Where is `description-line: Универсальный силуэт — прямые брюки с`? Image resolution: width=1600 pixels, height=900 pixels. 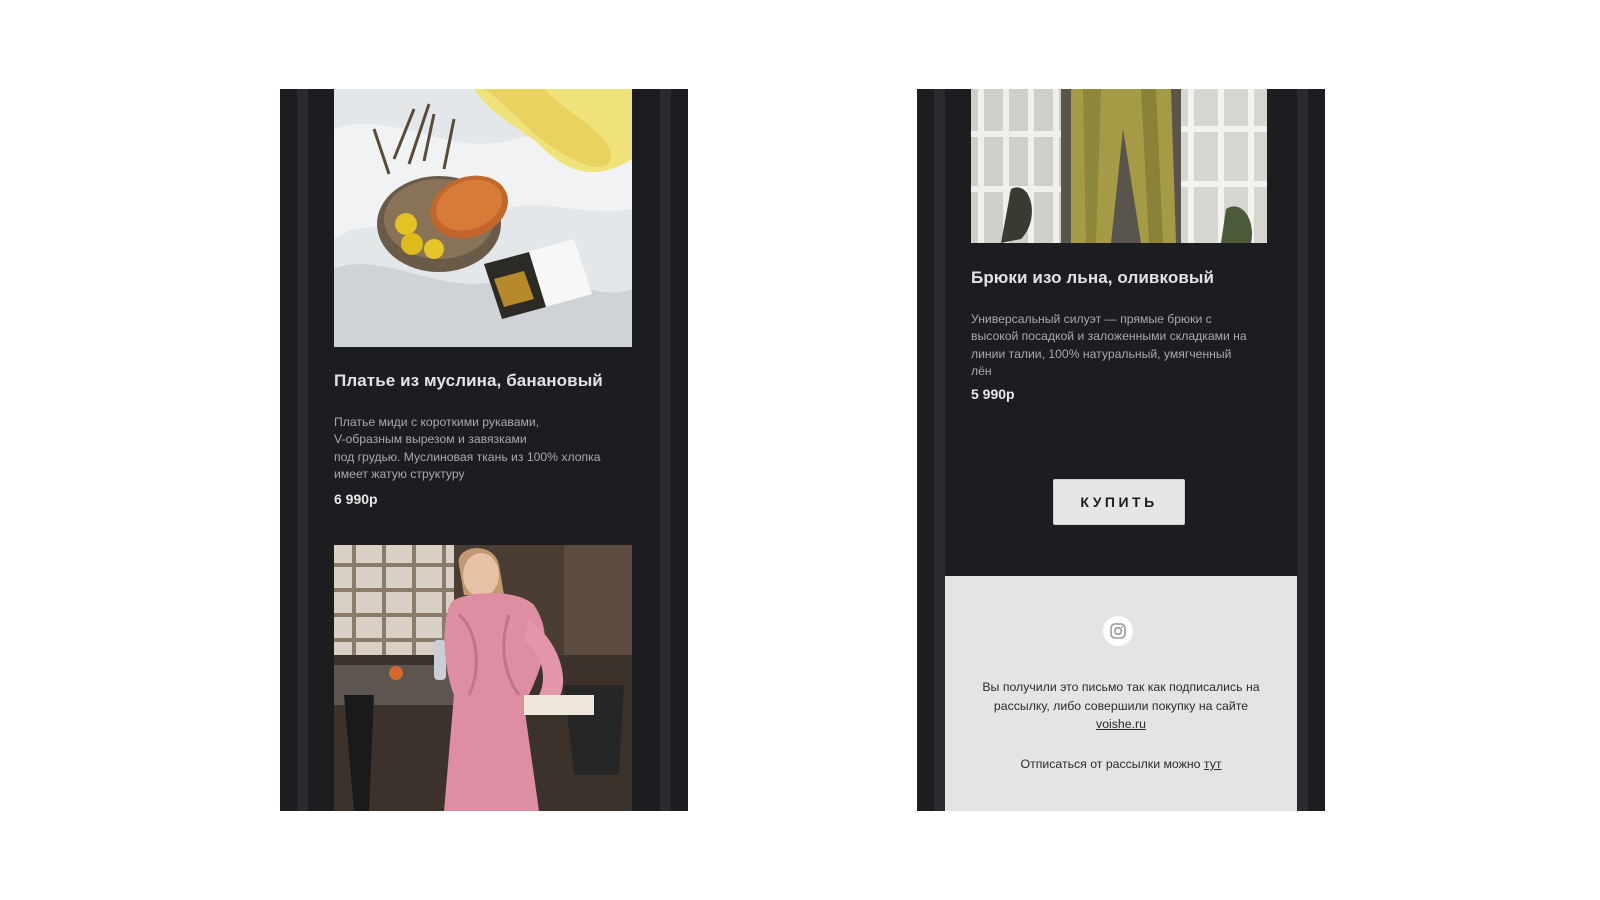
description-line: Универсальный силуэт — прямые брюки с is located at coordinates (1091, 319).